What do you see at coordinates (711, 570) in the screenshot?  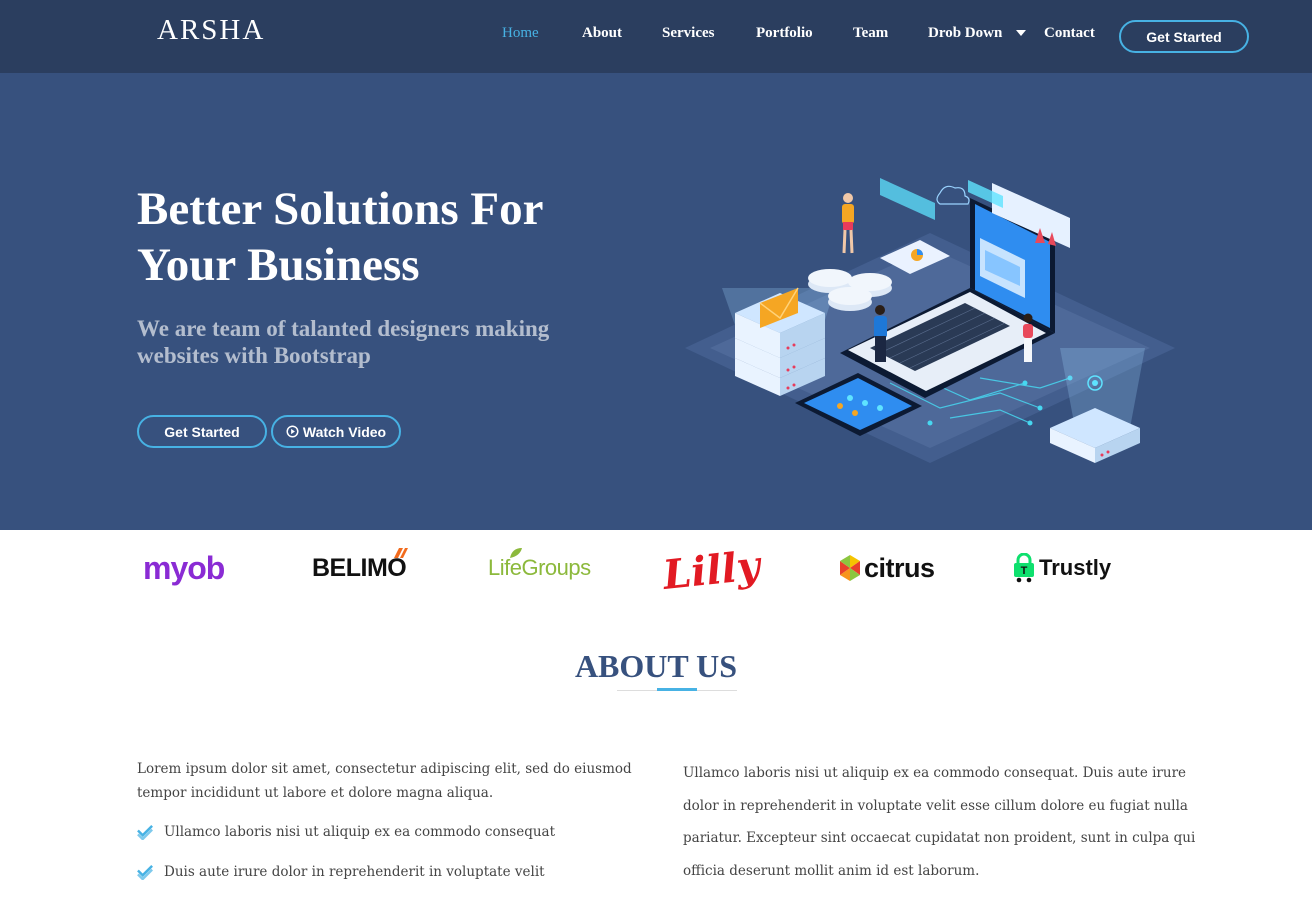 I see `client-logo-lilly: Lilly` at bounding box center [711, 570].